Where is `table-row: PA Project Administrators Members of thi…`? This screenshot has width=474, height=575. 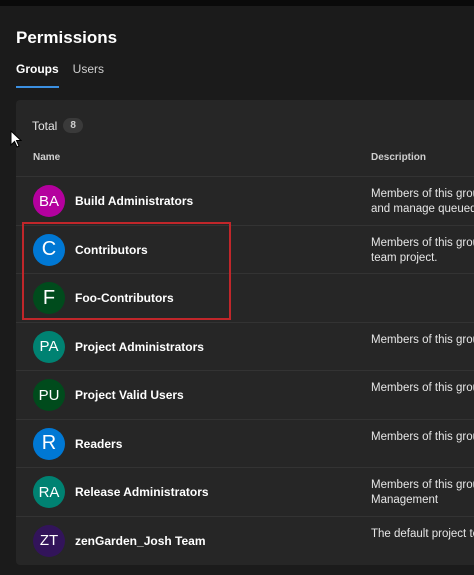 table-row: PA Project Administrators Members of thi… is located at coordinates (245, 346).